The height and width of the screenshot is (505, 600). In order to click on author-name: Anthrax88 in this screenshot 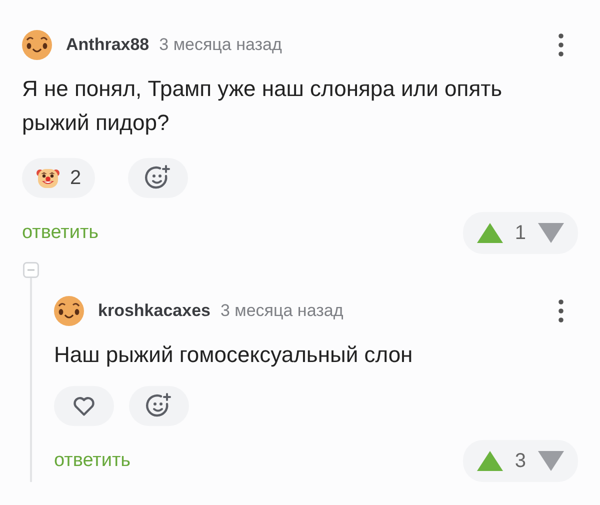, I will do `click(108, 45)`.